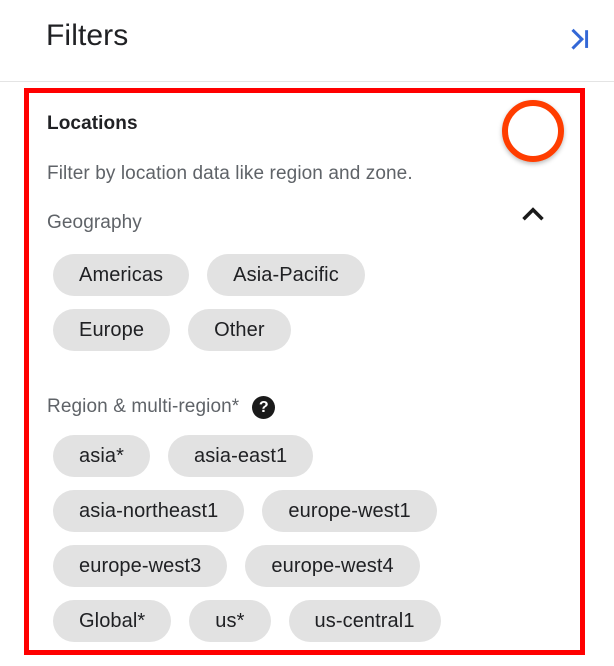 This screenshot has height=666, width=614. Describe the element at coordinates (112, 330) in the screenshot. I see `chip-europe: Europe` at that location.